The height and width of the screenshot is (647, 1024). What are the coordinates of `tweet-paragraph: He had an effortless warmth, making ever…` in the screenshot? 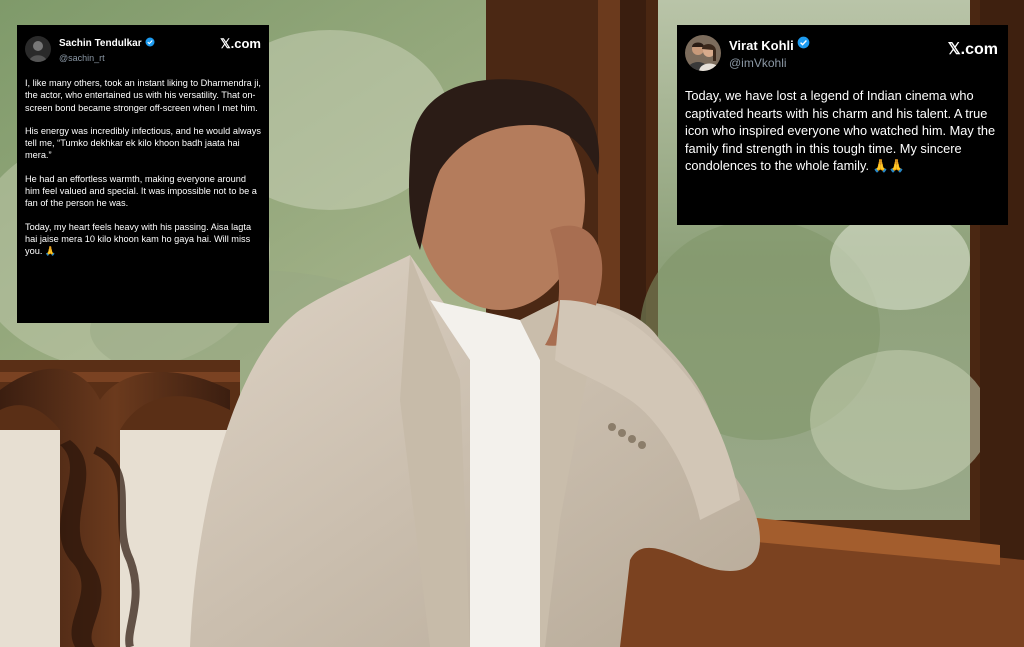 It's located at (141, 191).